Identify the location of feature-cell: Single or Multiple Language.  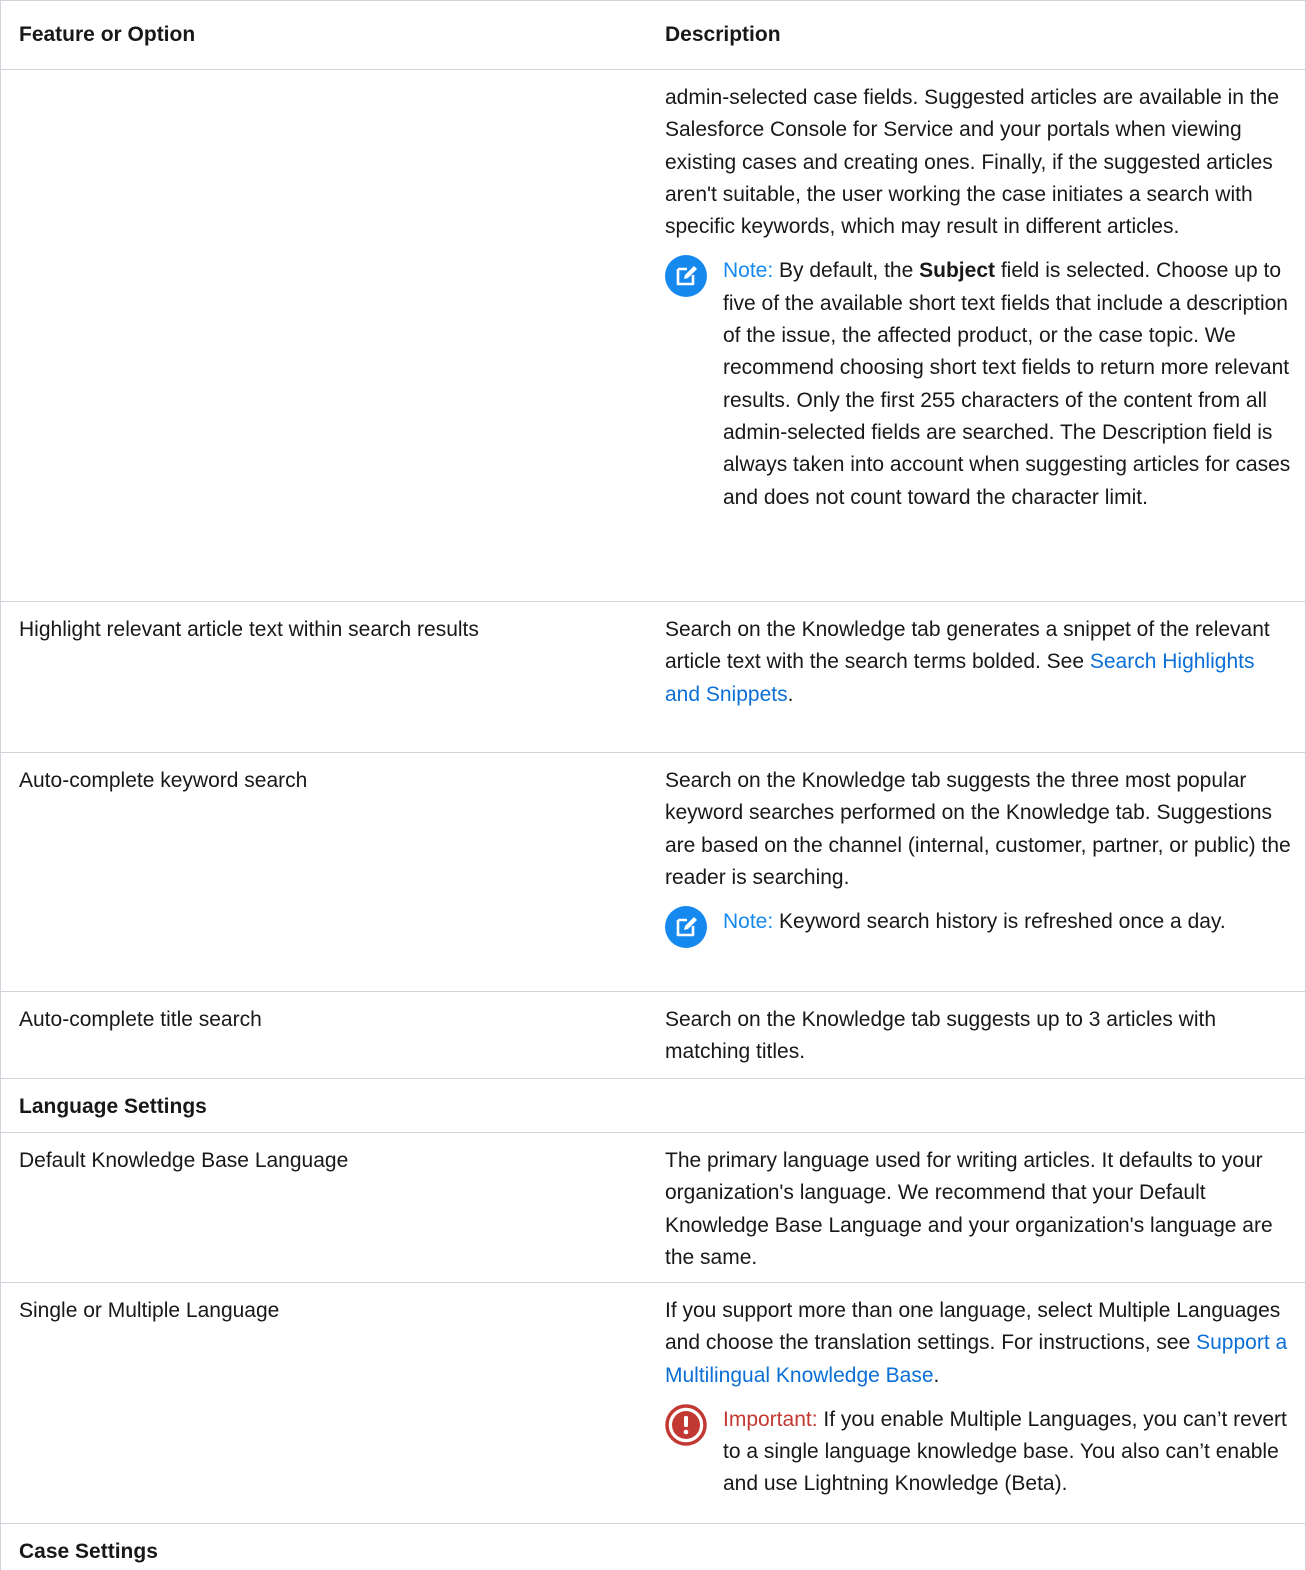
(149, 1310).